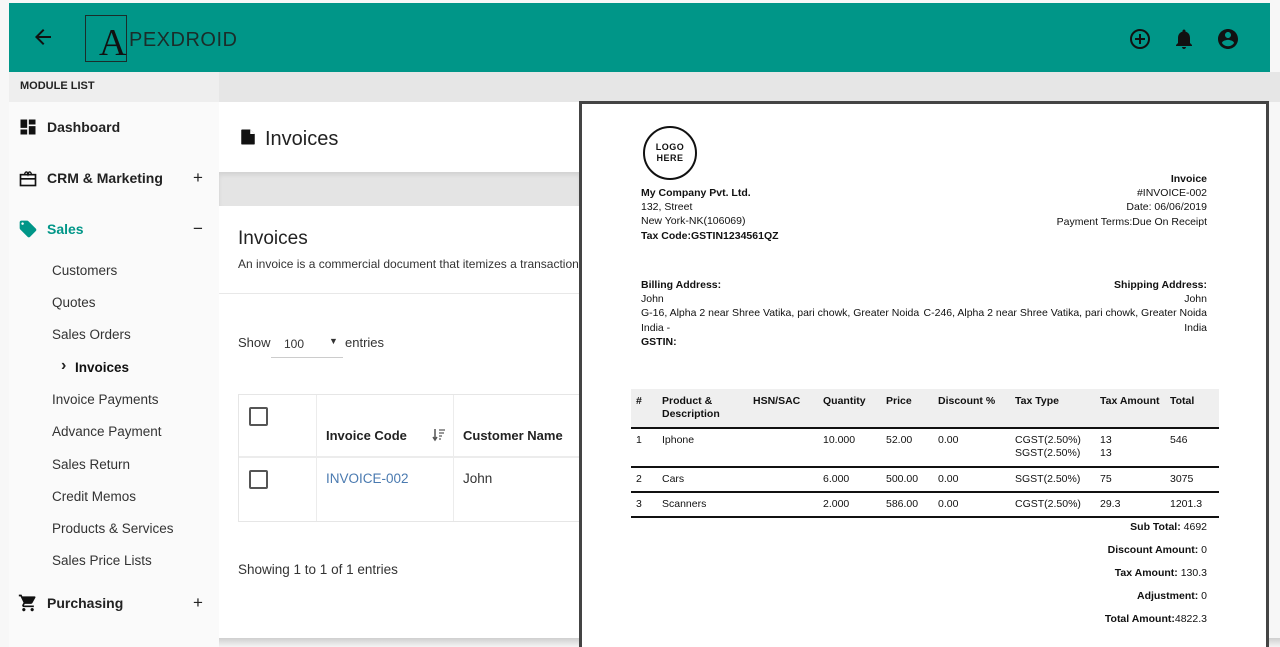 The width and height of the screenshot is (1280, 647). What do you see at coordinates (849, 505) in the screenshot?
I see `item-qty: 2.000` at bounding box center [849, 505].